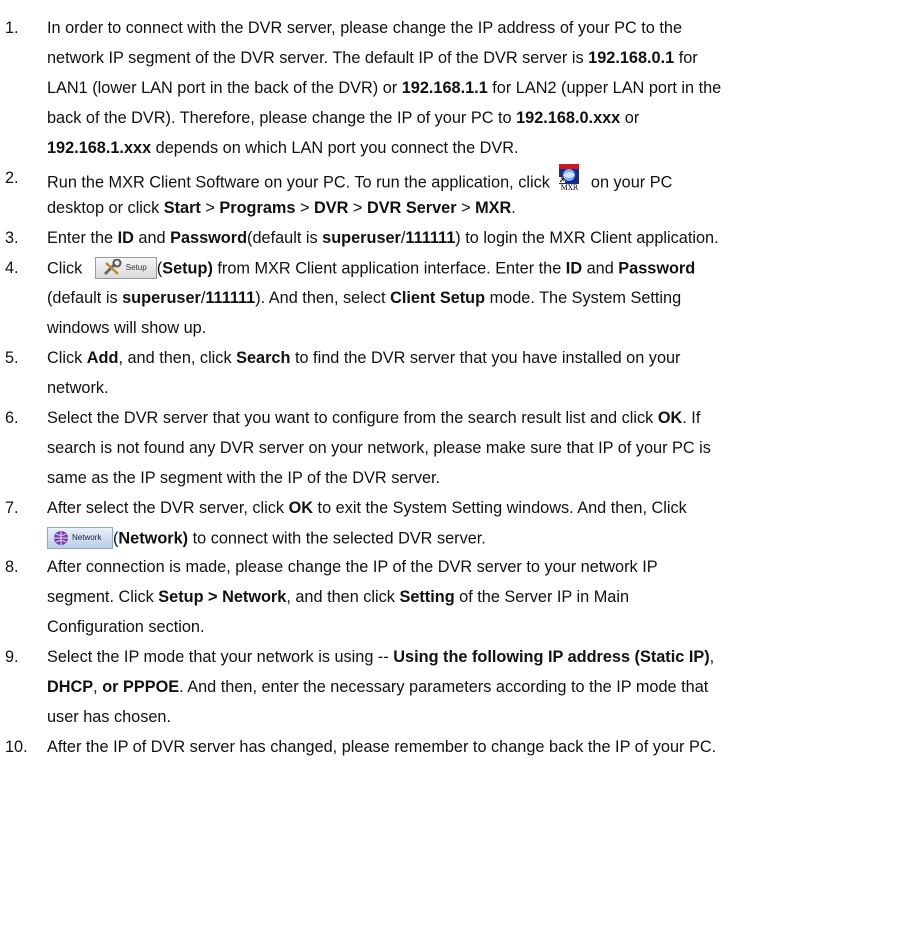 The image size is (922, 925). Describe the element at coordinates (691, 418) in the screenshot. I see `text-run: . If` at that location.